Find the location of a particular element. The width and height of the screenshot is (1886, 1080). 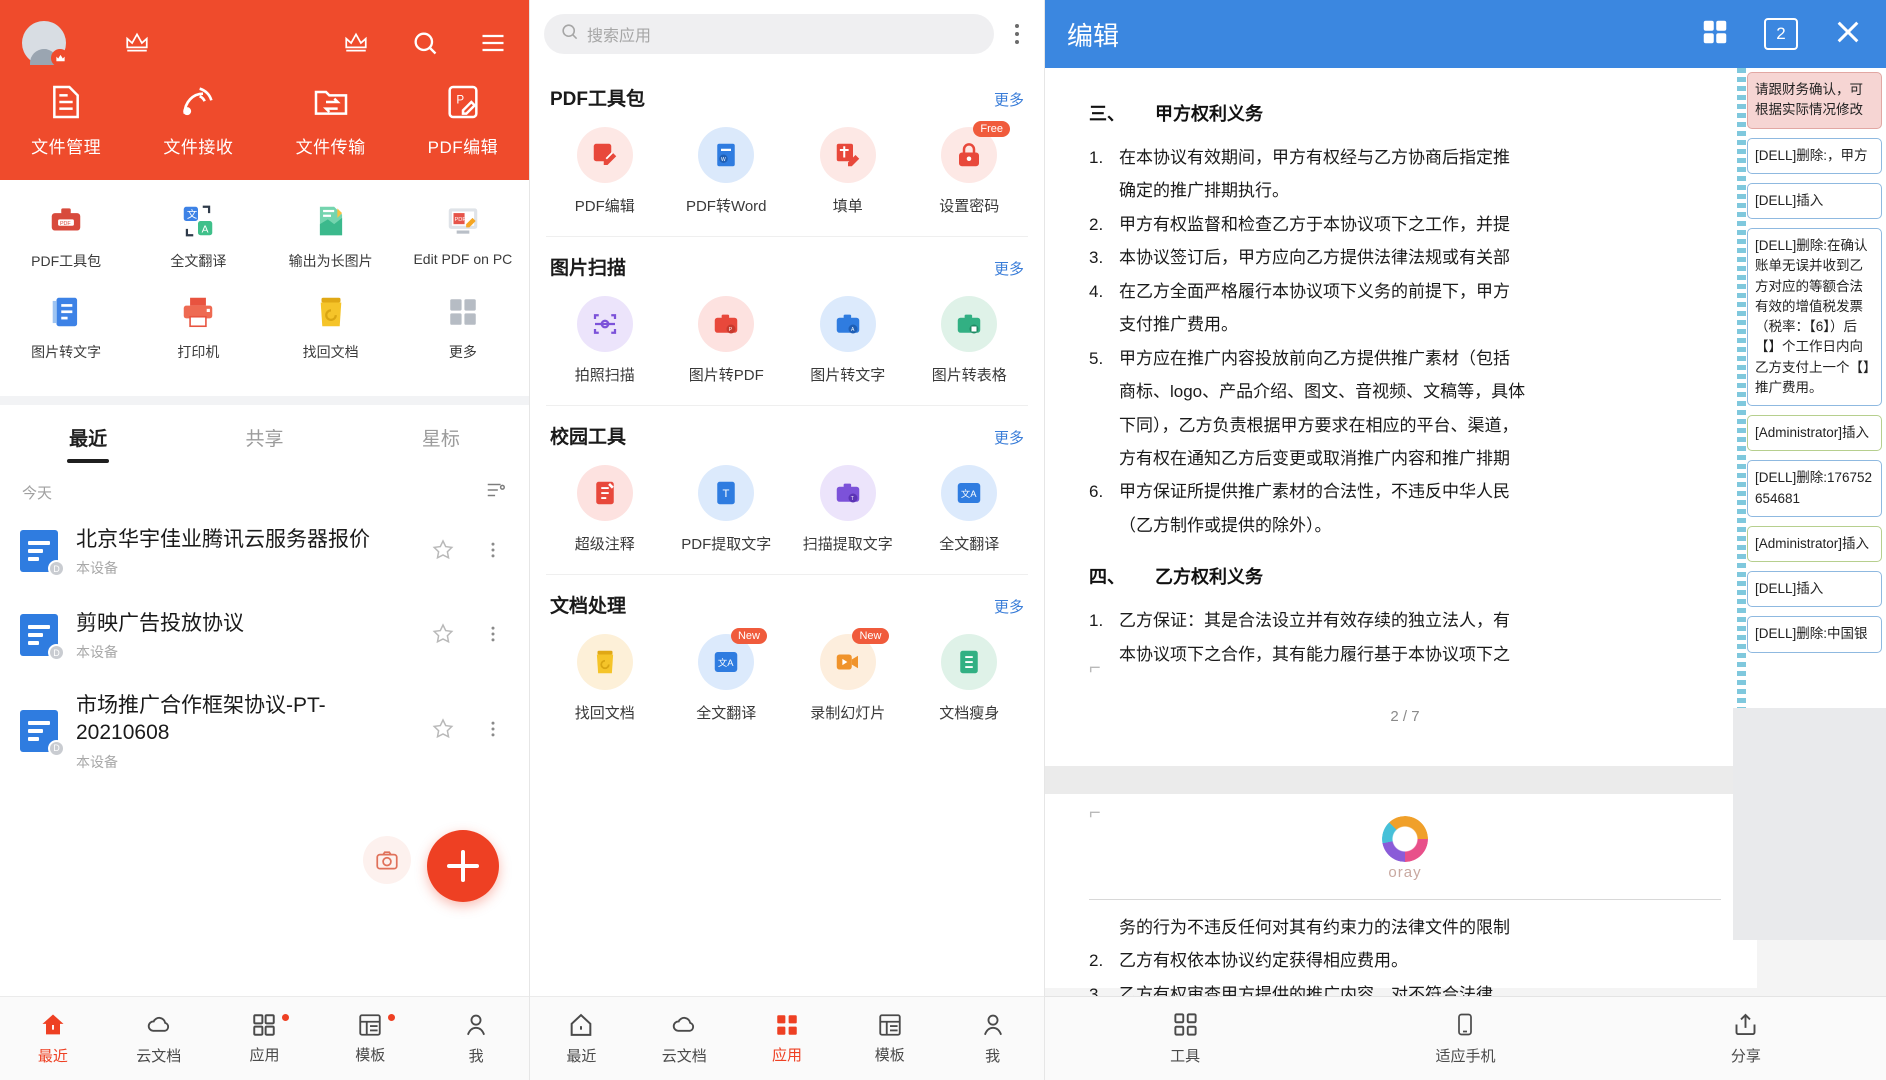

app-full-translate-doc: New 文A 全文翻译 is located at coordinates (727, 675).